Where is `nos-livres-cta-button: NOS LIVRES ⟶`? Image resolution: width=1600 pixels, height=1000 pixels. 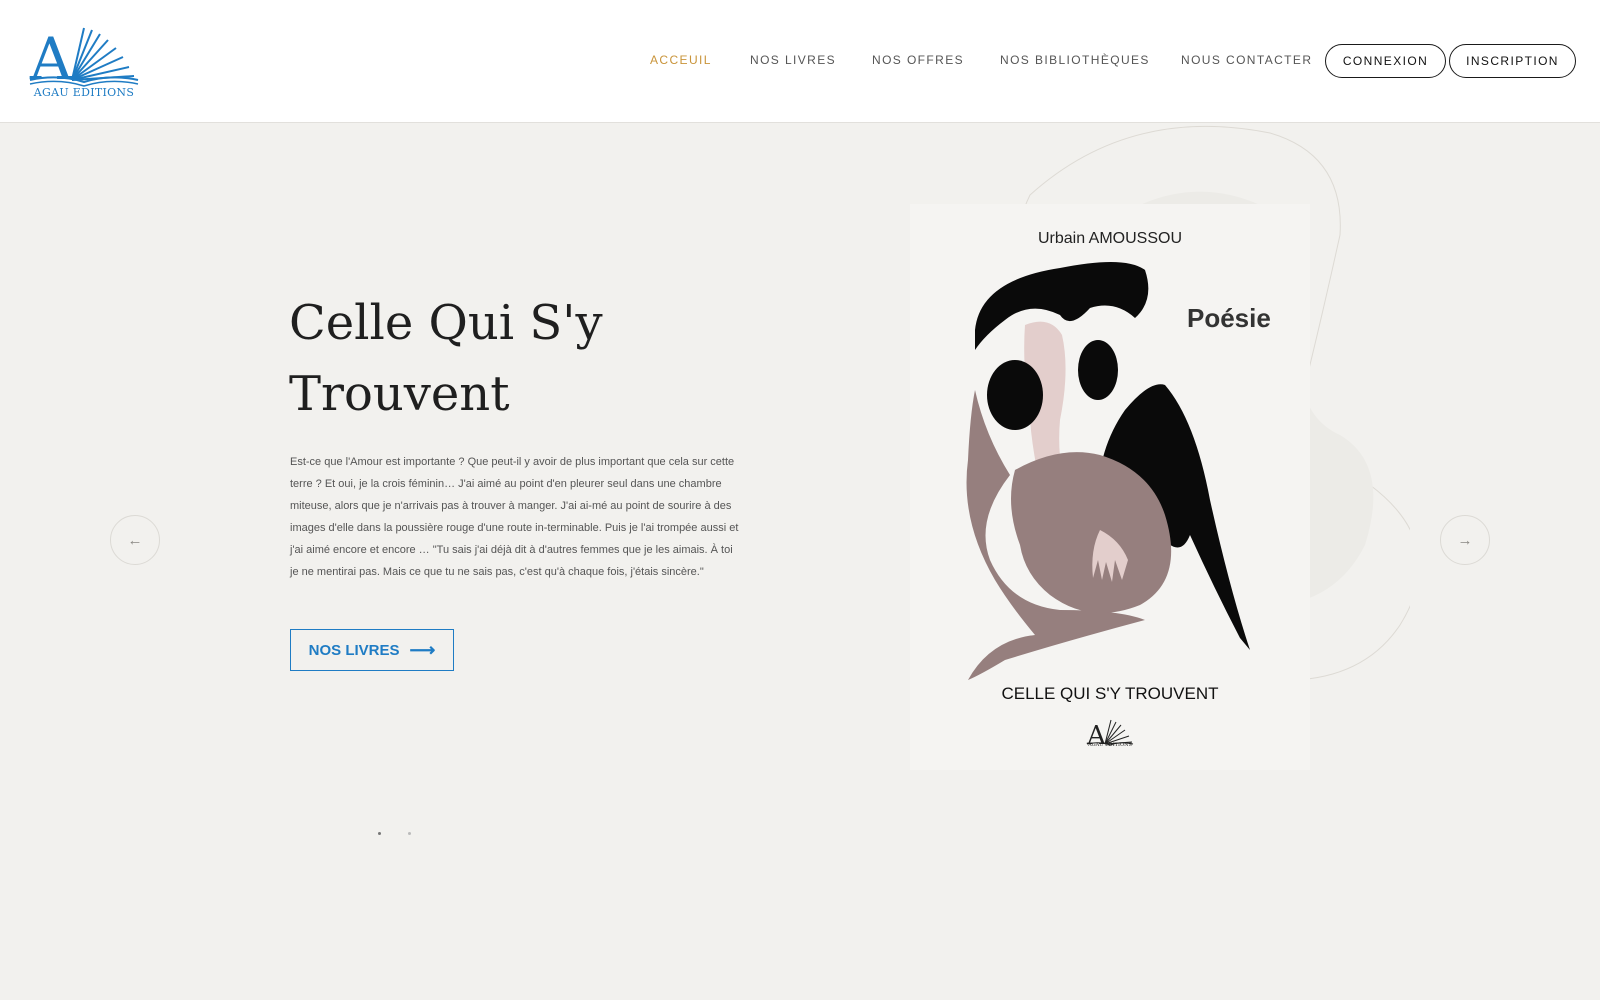 nos-livres-cta-button: NOS LIVRES ⟶ is located at coordinates (372, 650).